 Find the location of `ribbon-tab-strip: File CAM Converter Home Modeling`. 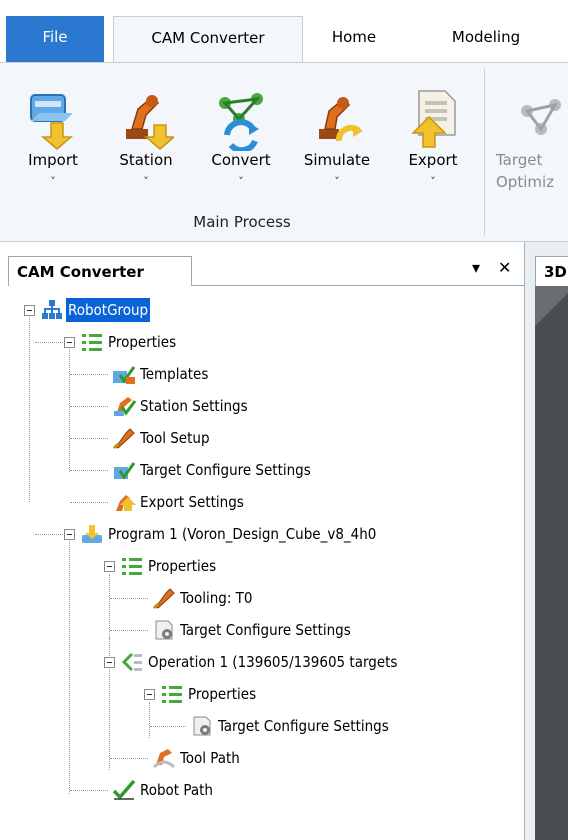

ribbon-tab-strip: File CAM Converter Home Modeling is located at coordinates (284, 31).